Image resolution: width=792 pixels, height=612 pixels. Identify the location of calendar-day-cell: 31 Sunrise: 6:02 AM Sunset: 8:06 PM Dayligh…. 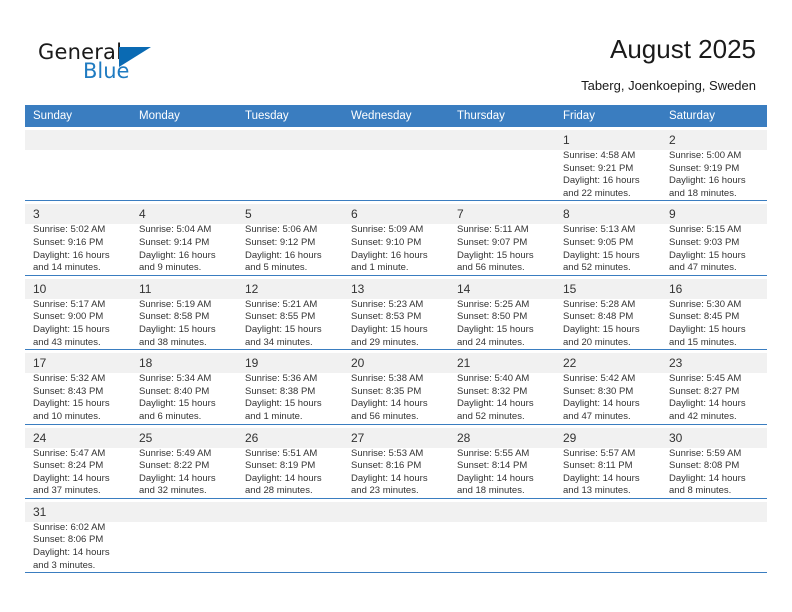
(78, 536).